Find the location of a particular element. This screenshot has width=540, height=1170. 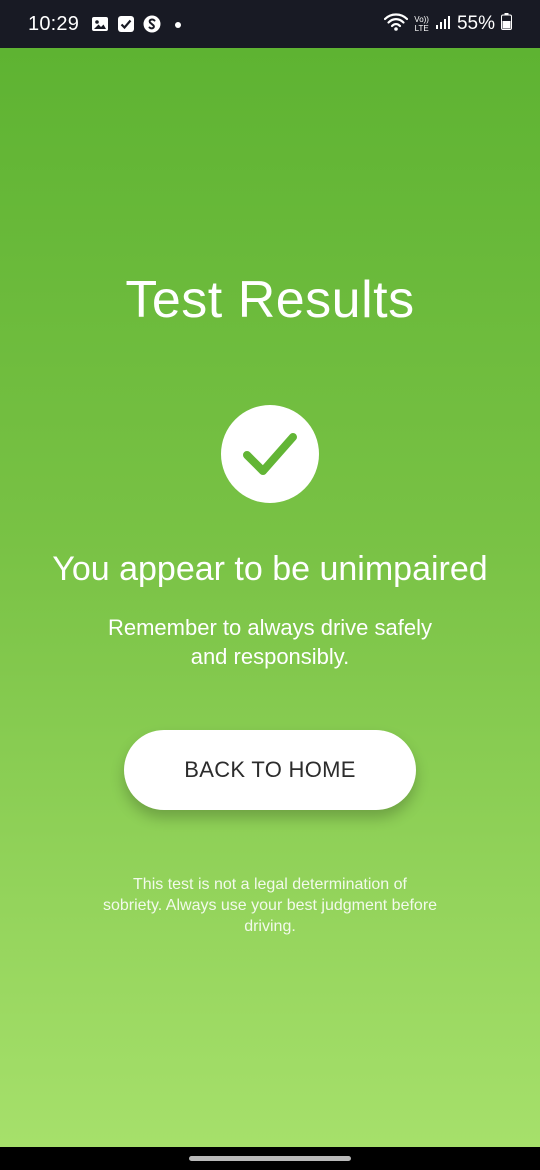

back-to-home-button: BACK TO HOME is located at coordinates (270, 770).